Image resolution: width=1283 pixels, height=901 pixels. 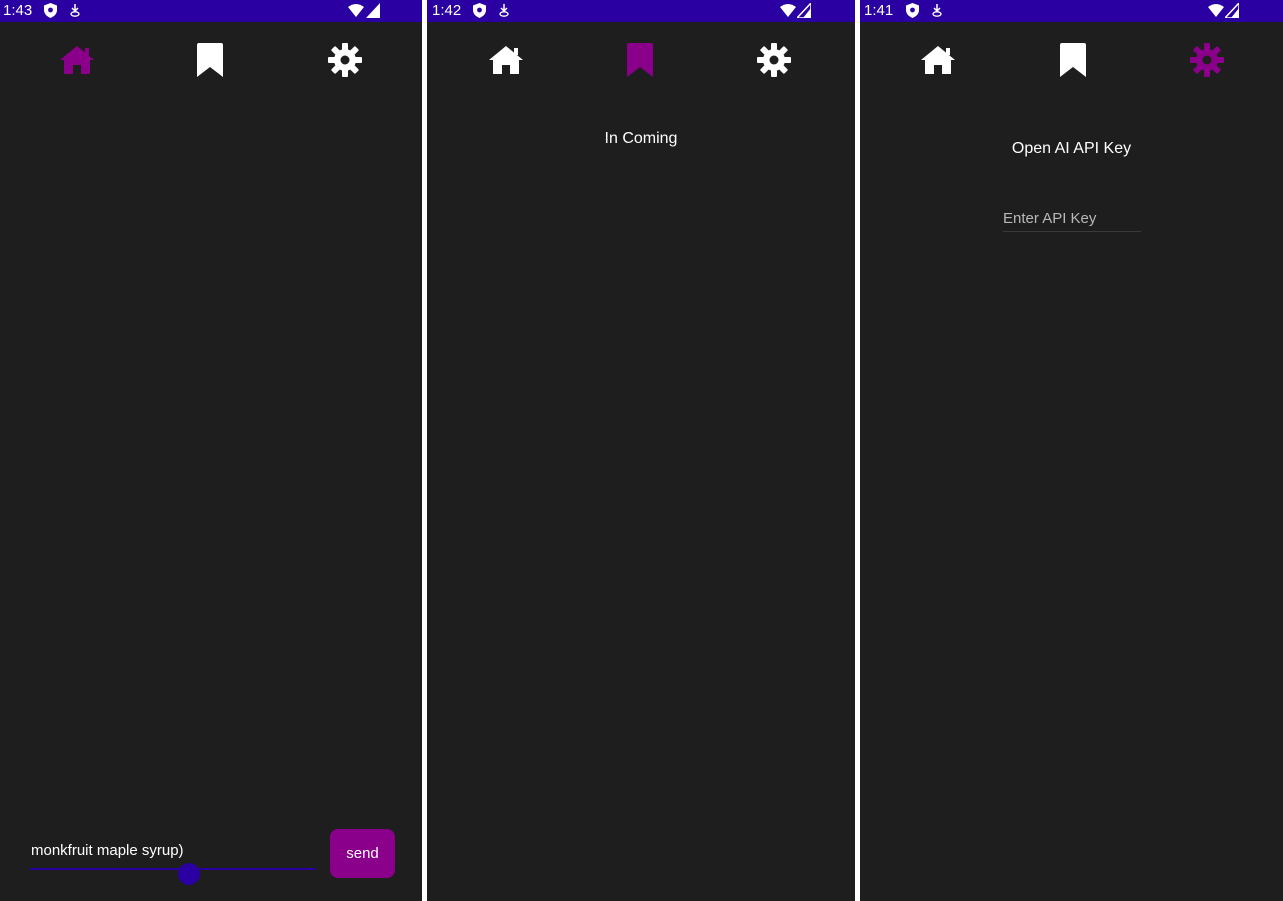 I want to click on chat-input-text: monkfruit maple syrup), so click(x=107, y=850).